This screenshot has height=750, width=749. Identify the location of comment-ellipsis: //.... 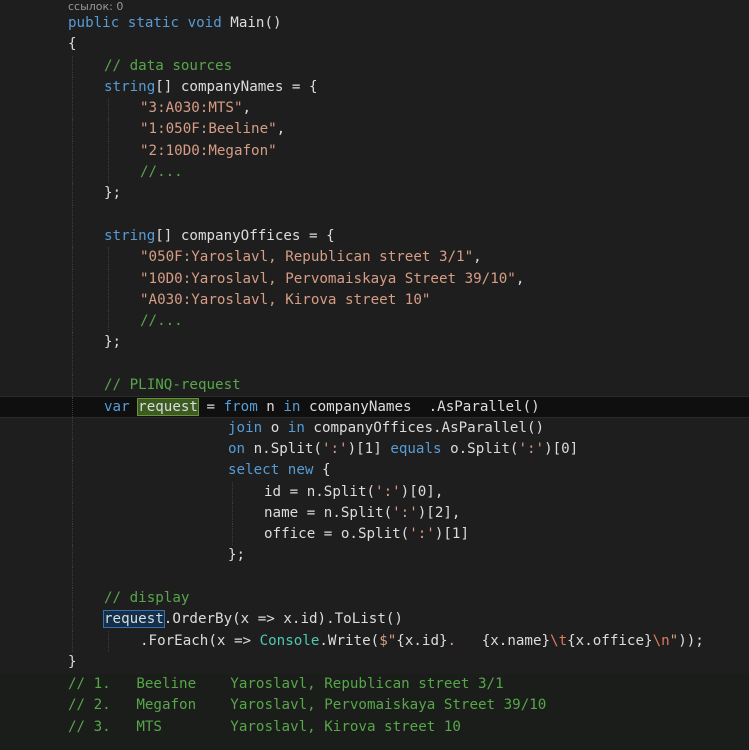
(161, 172).